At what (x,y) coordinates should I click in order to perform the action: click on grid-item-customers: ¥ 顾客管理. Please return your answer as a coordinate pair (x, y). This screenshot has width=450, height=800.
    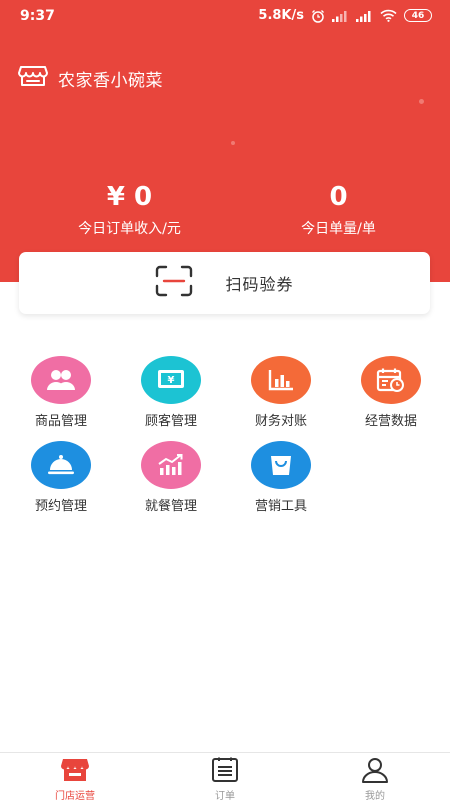
    Looking at the image, I should click on (171, 392).